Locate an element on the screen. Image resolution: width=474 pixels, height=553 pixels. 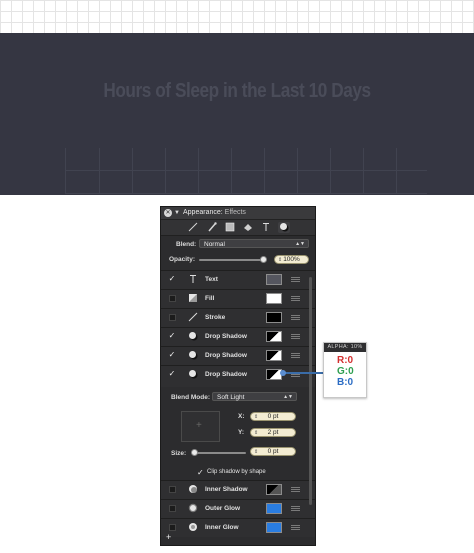
opacity-value: 100% is located at coordinates (291, 259).